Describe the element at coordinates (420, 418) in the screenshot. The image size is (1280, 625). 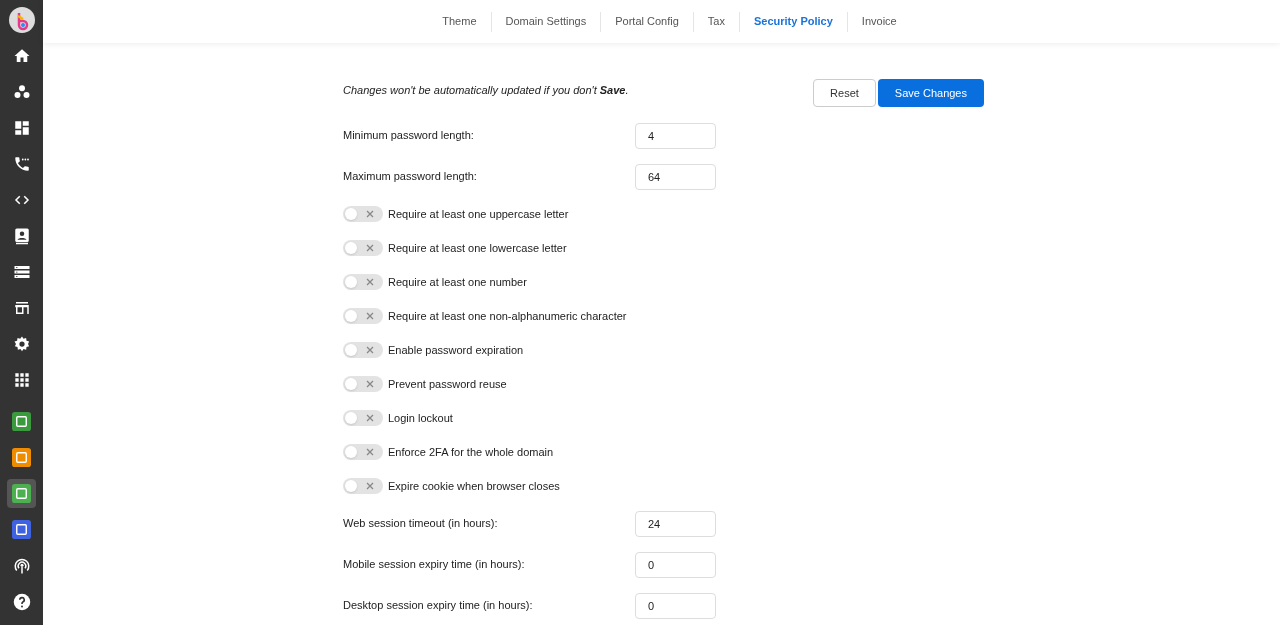
I see `toggle-label: Login lockout` at that location.